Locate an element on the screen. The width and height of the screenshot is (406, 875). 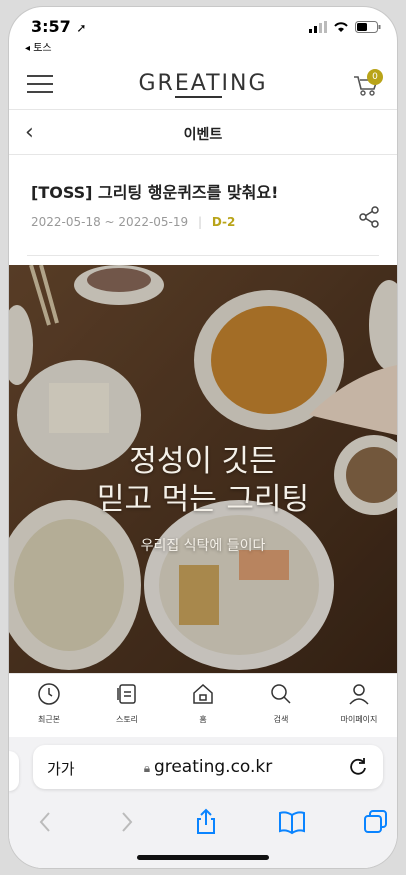
safari-bottom-bar: 가가 🔒︎ greating.co.kr is located at coordinates (203, 802).